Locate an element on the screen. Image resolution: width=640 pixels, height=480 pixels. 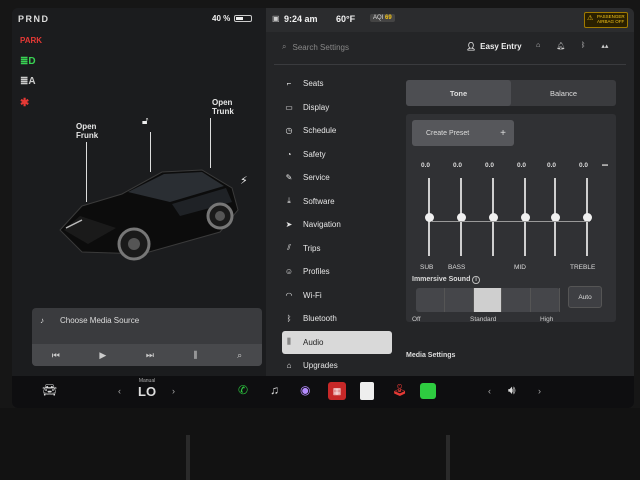
sidebar-item-trips: ⫽ Trips is located at coordinates (337, 249).